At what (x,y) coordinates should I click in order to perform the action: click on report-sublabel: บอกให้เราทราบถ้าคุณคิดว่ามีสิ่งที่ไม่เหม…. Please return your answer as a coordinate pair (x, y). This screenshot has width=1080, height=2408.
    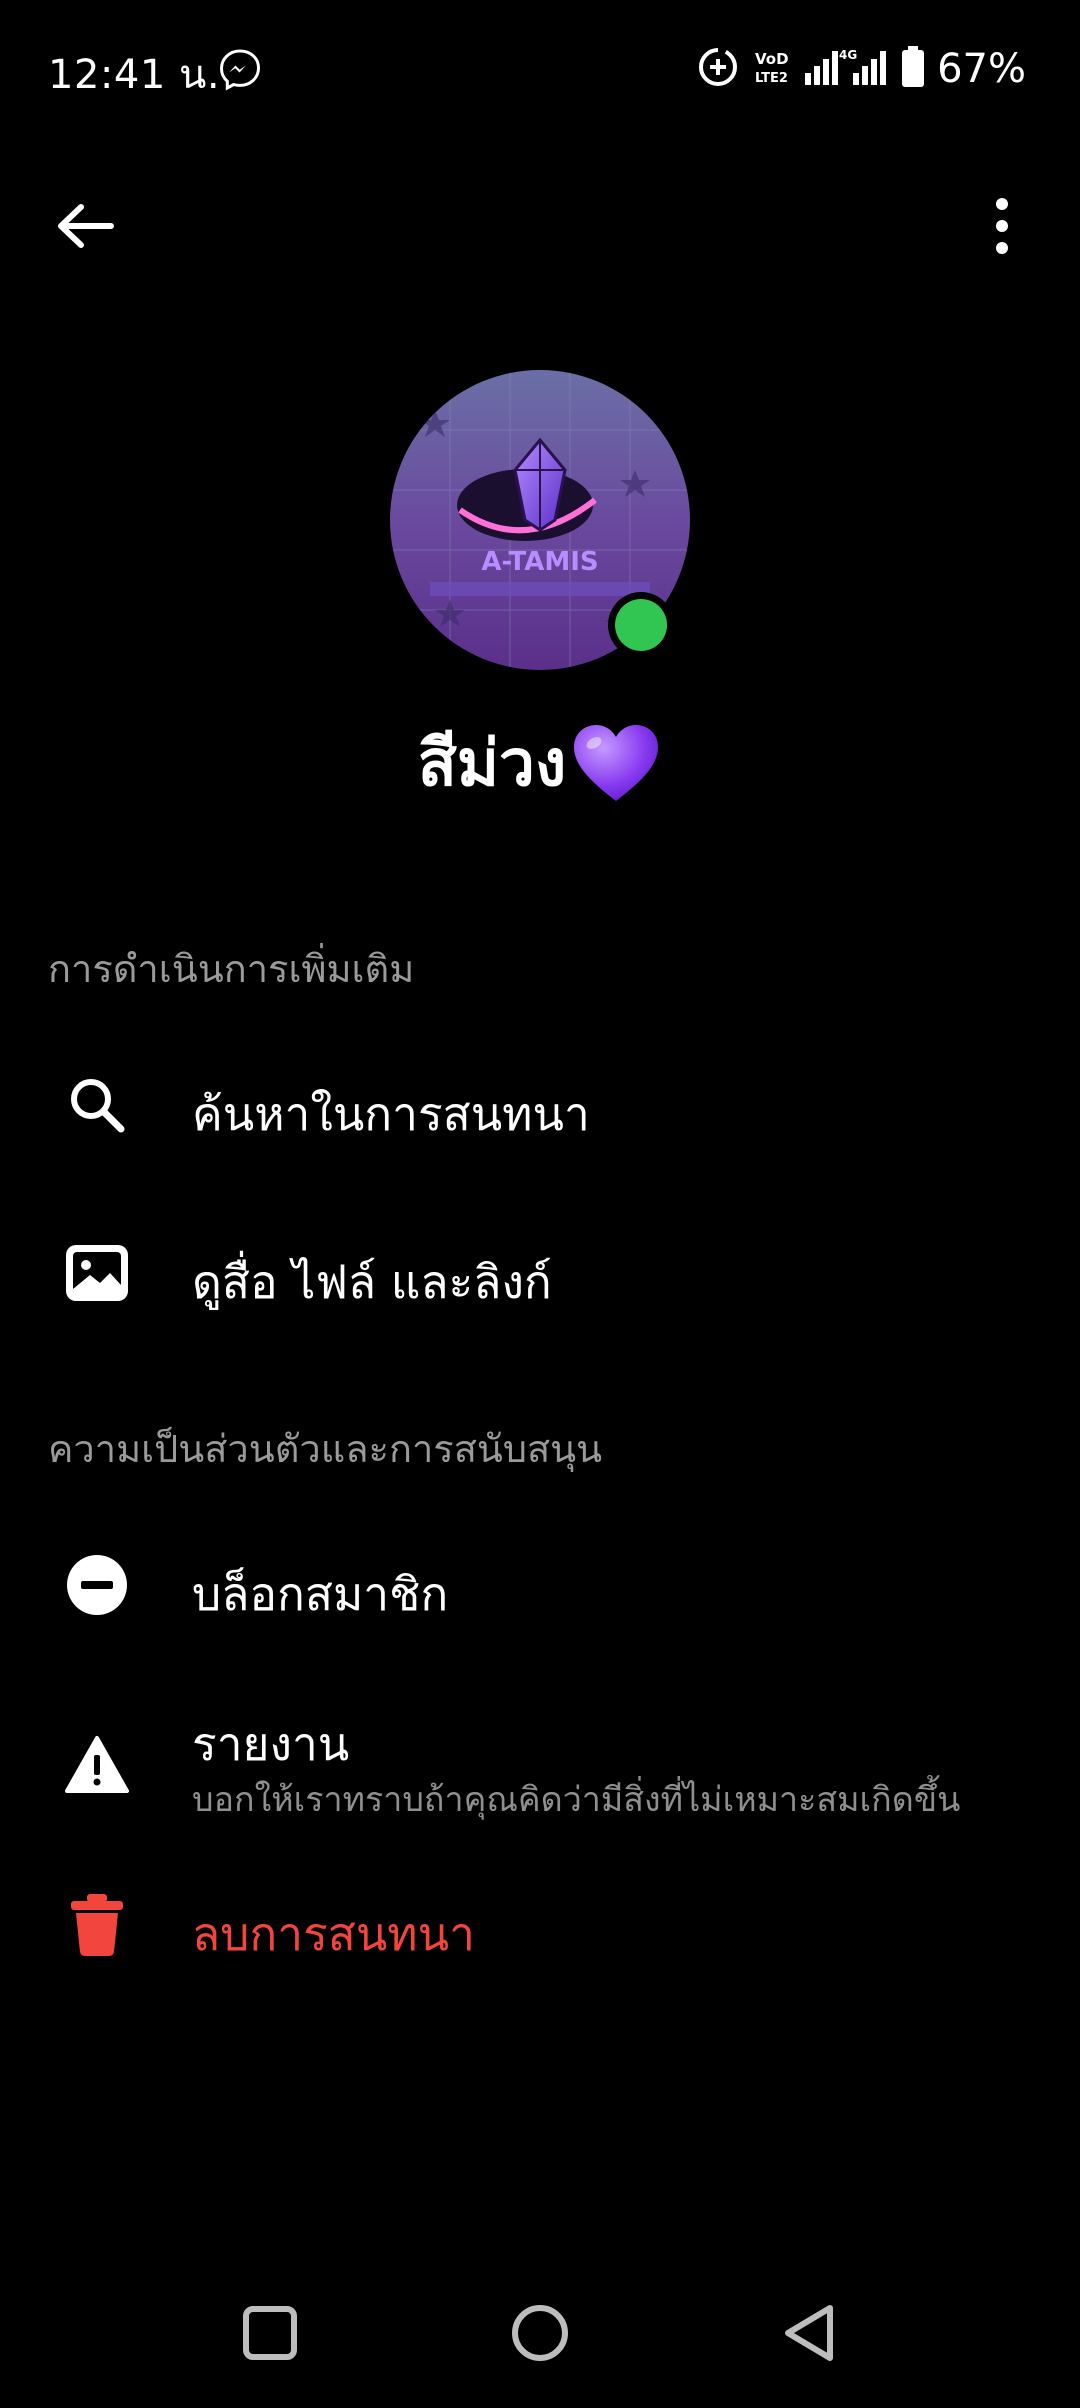
    Looking at the image, I should click on (576, 1800).